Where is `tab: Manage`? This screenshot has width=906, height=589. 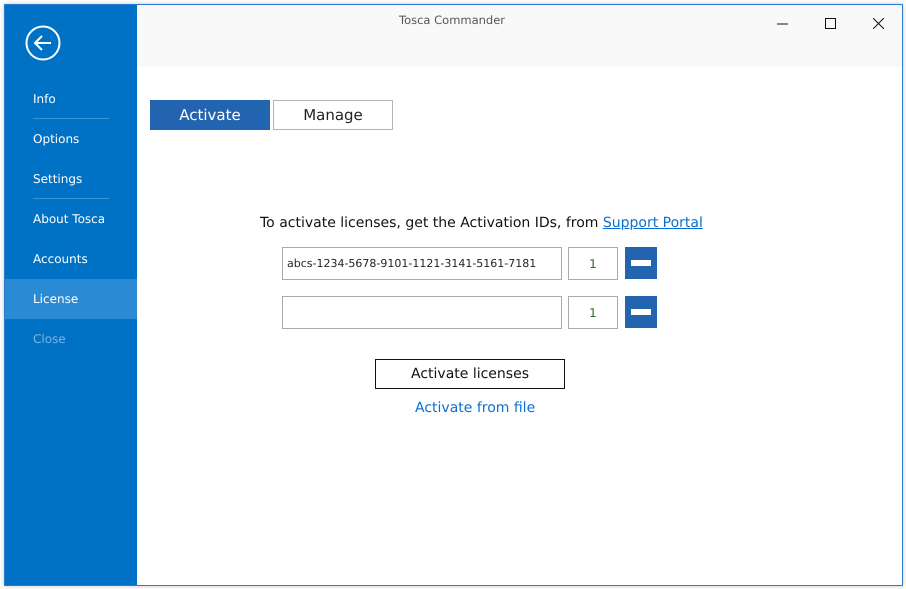
tab: Manage is located at coordinates (333, 115).